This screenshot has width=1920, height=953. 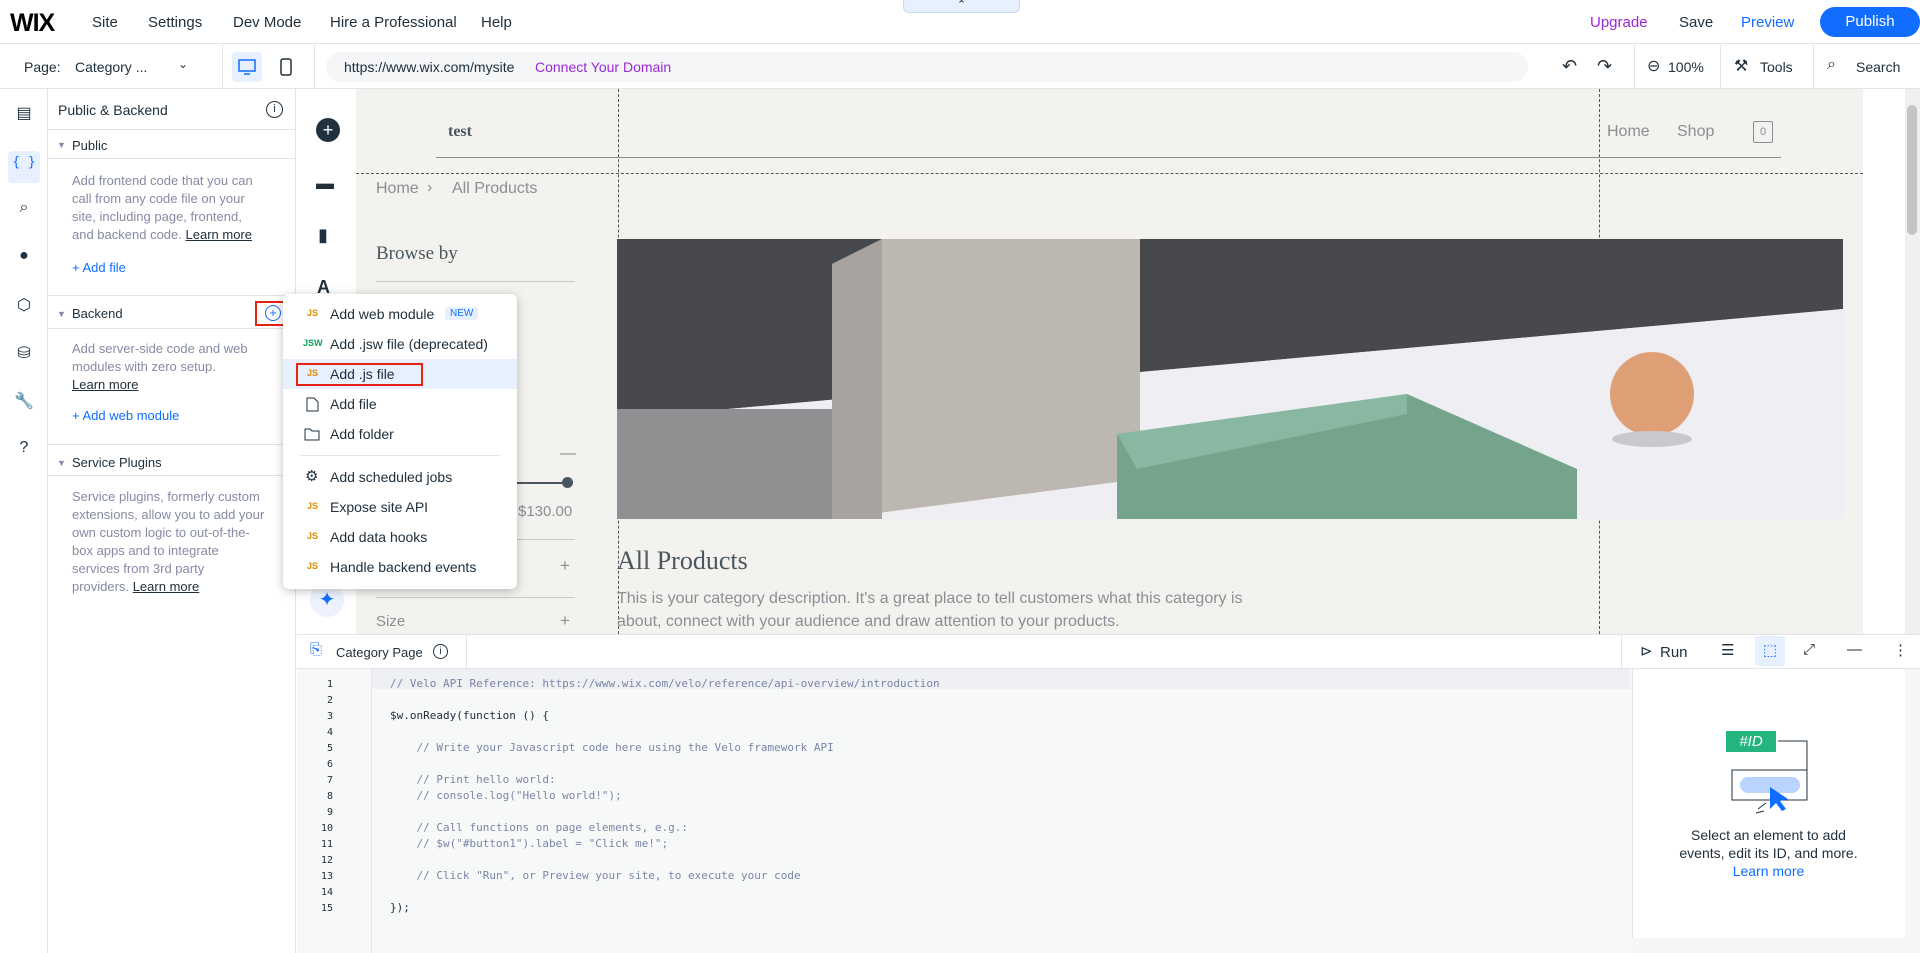 I want to click on tools-icon: ⚒, so click(x=1741, y=66).